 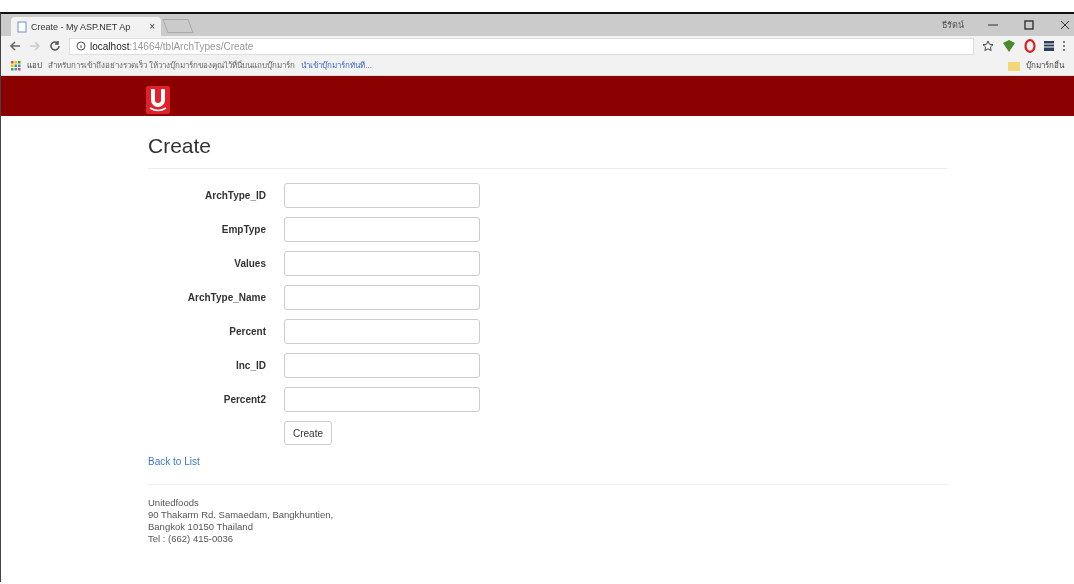 What do you see at coordinates (34, 65) in the screenshot?
I see `apps-link: แอป` at bounding box center [34, 65].